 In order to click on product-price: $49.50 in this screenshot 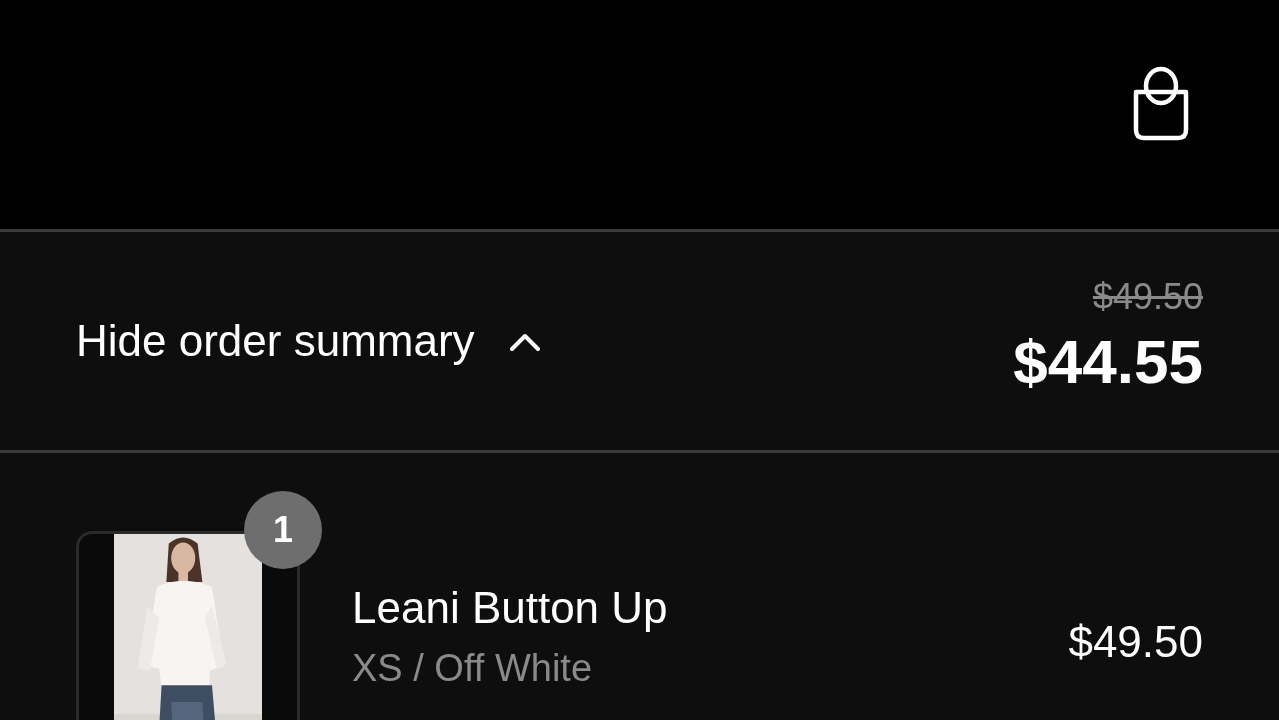, I will do `click(1135, 642)`.